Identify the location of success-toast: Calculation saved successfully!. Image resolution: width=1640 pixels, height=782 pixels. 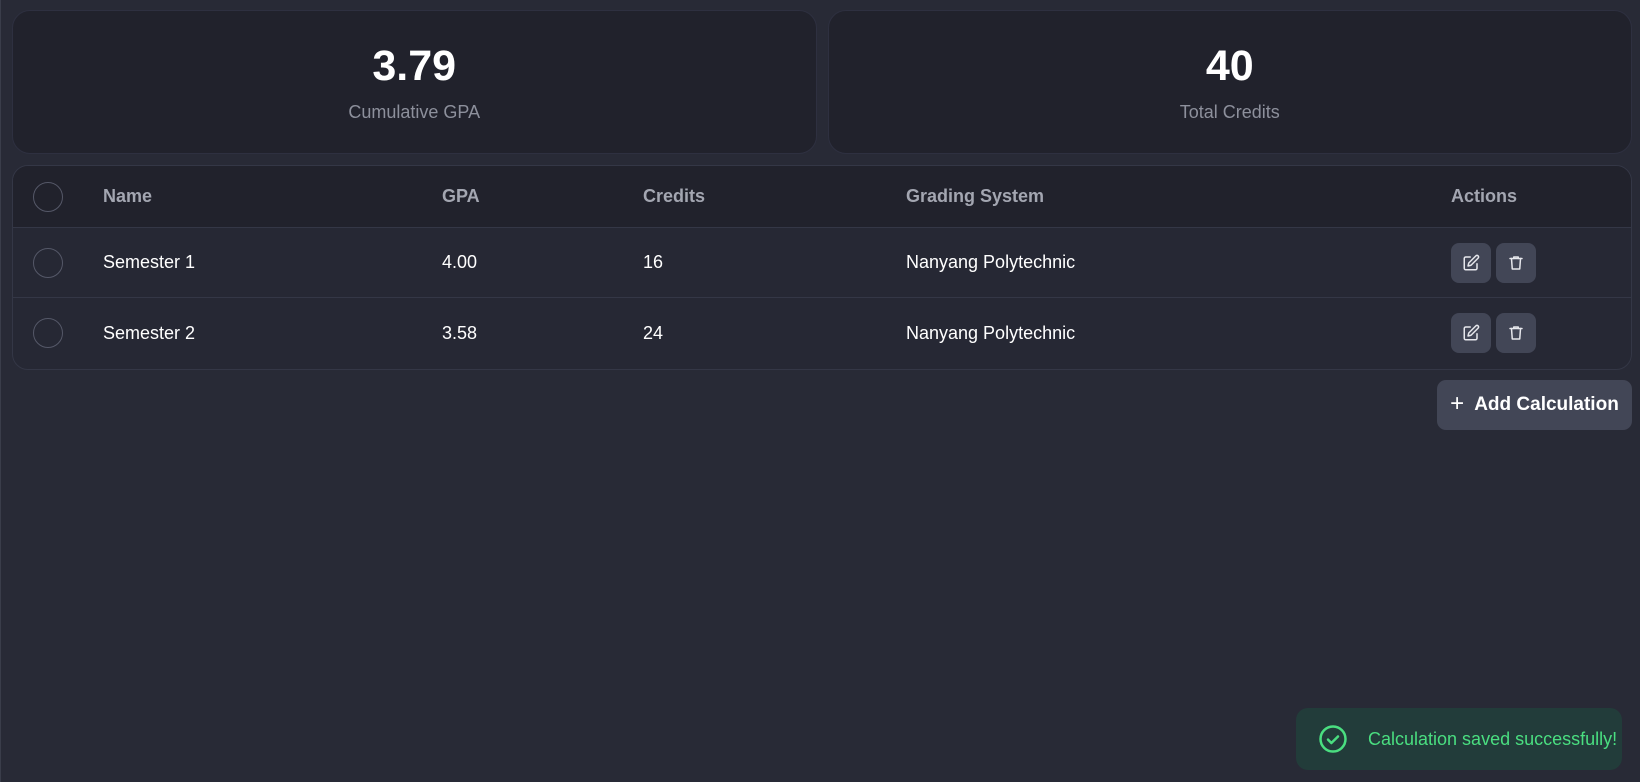
(1459, 739).